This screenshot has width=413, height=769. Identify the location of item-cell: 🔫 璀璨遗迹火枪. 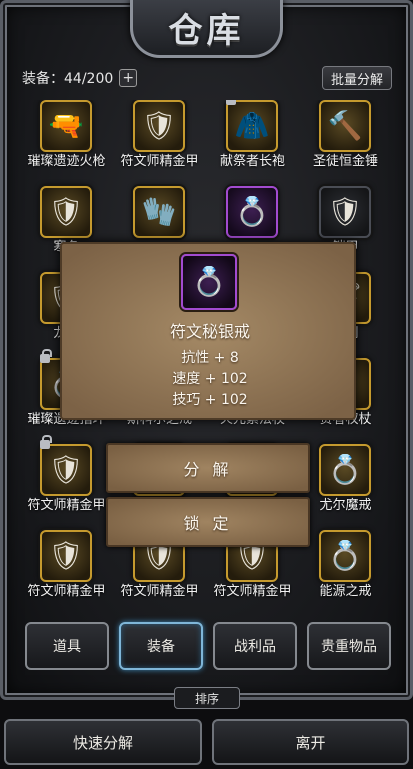
(66, 134).